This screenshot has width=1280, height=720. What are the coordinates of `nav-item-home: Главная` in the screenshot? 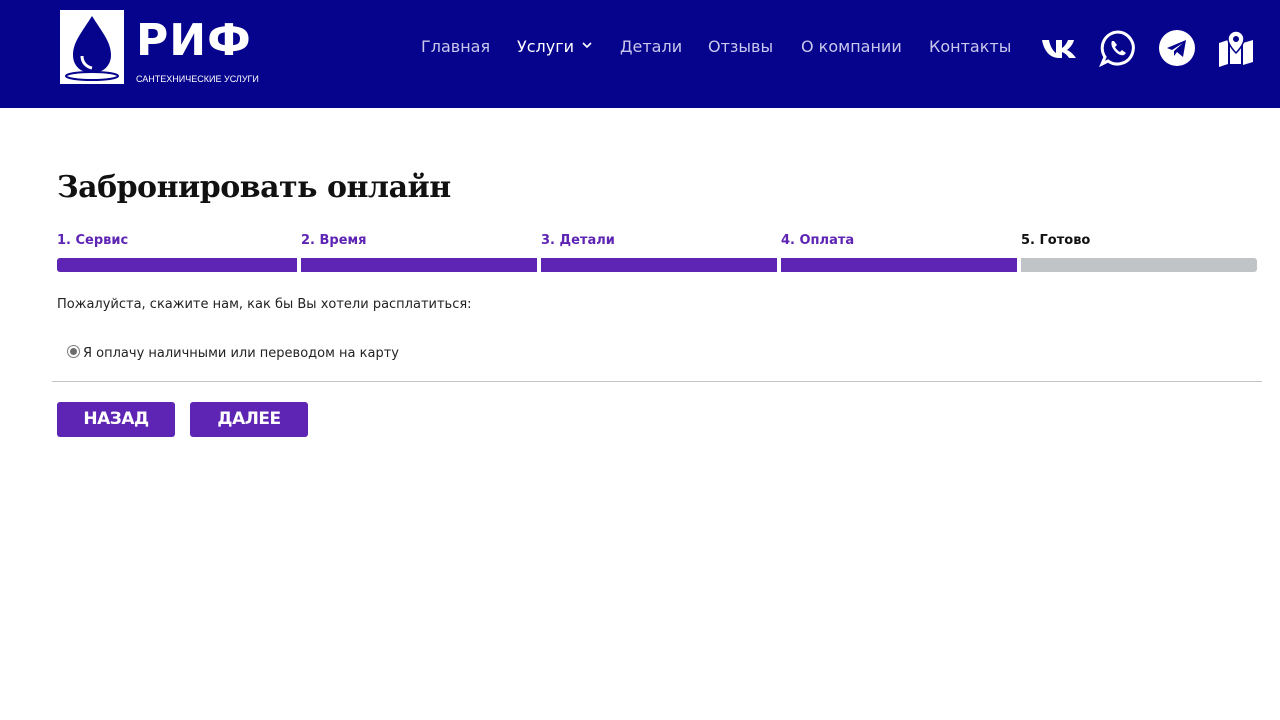 It's located at (455, 47).